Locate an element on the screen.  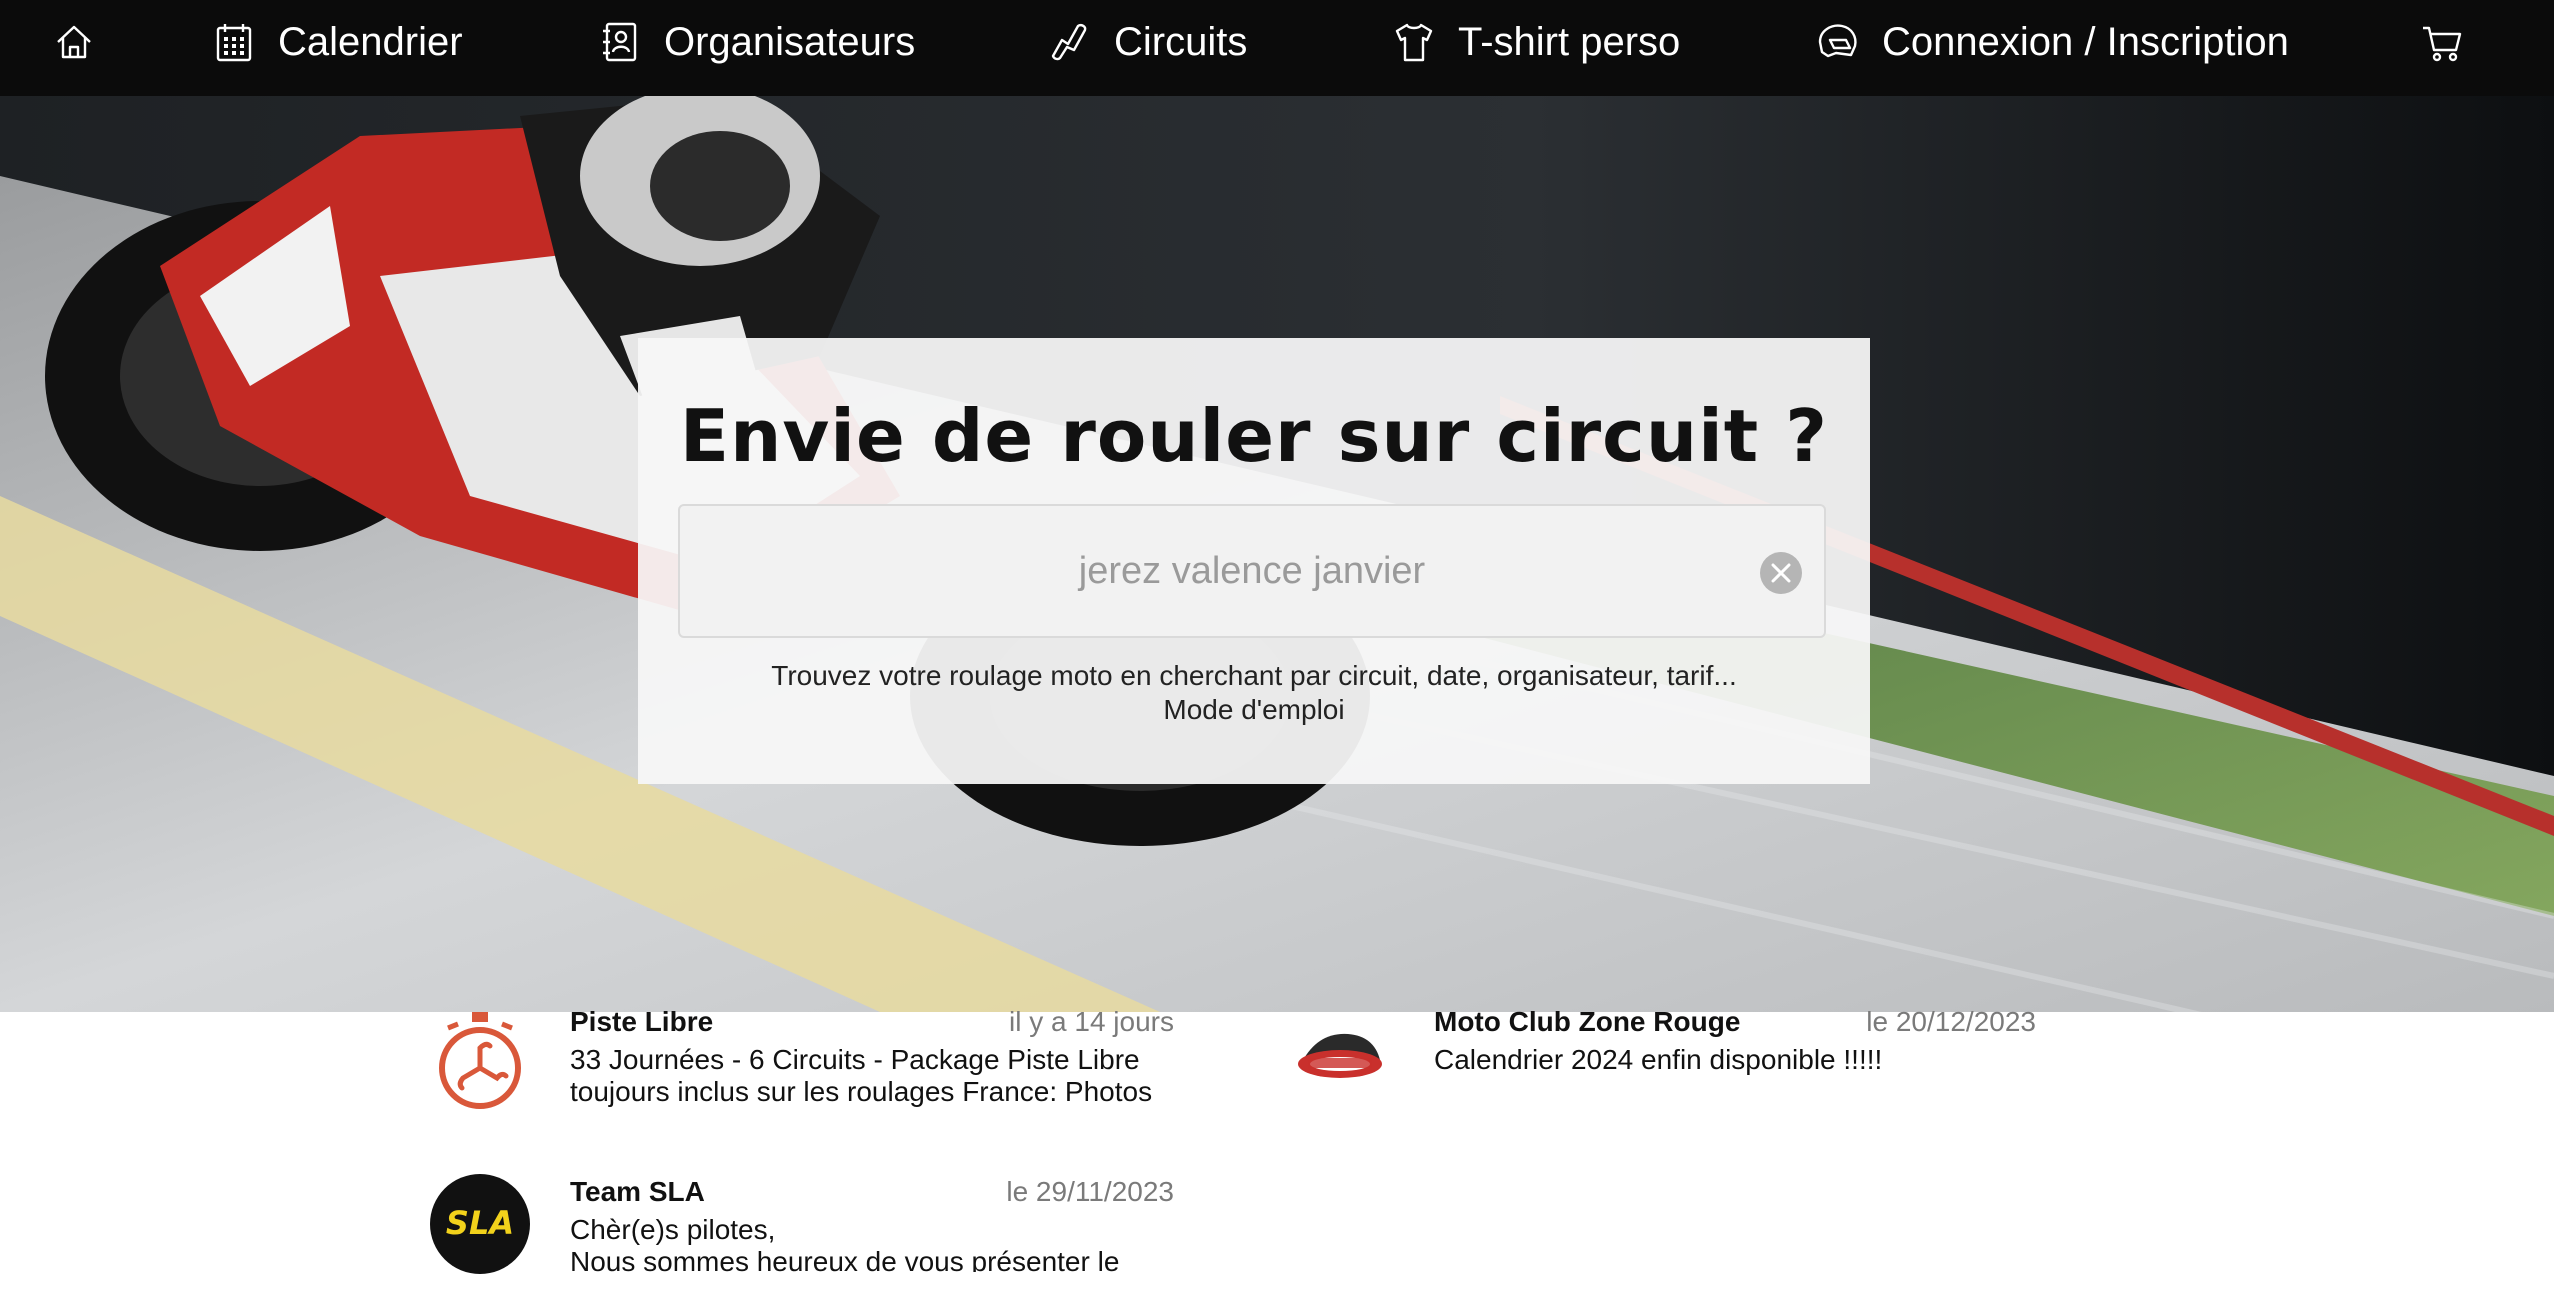
news-date: le 29/11/2023 is located at coordinates (1090, 1191).